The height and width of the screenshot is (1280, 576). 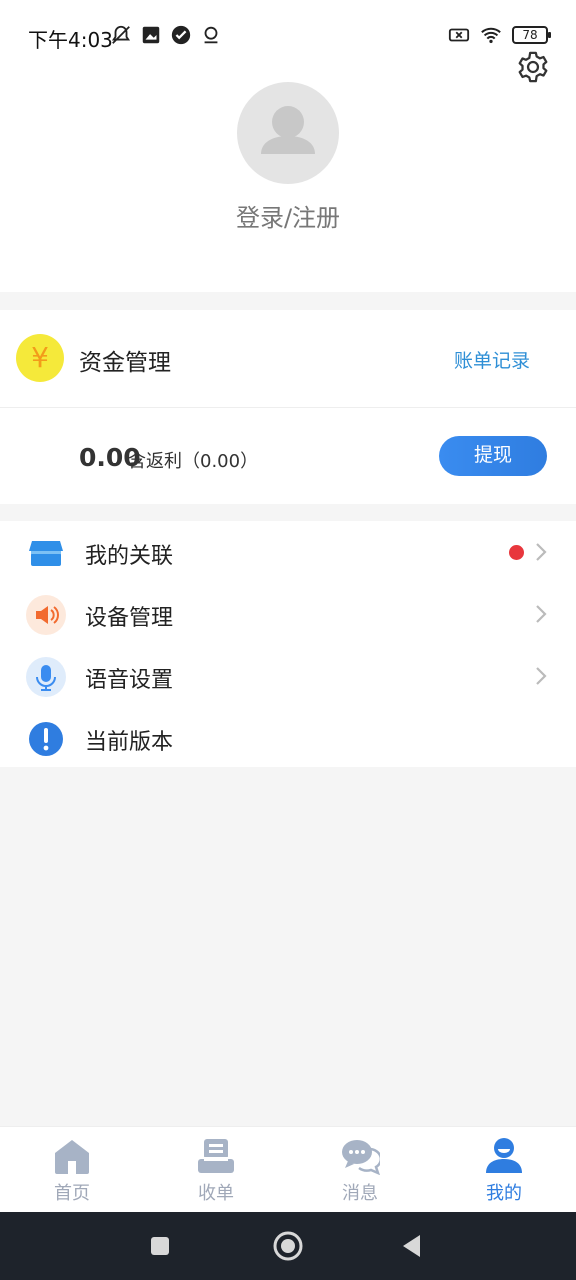 I want to click on location-icon, so click(x=211, y=35).